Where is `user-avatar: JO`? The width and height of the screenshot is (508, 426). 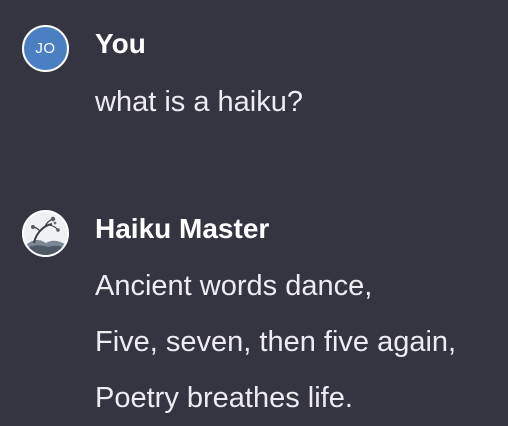 user-avatar: JO is located at coordinates (45, 48).